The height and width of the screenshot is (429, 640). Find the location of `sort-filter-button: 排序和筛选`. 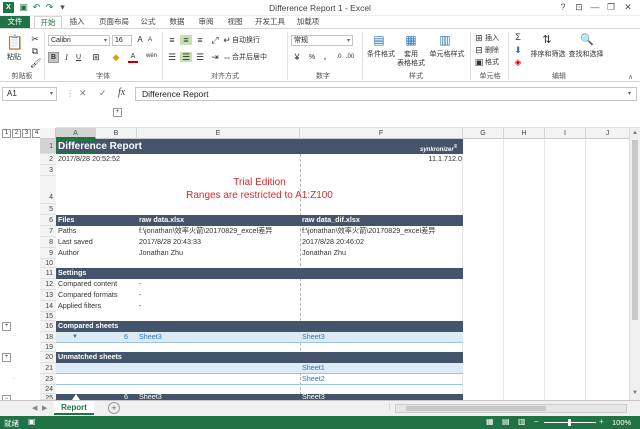

sort-filter-button: 排序和筛选 is located at coordinates (548, 54).